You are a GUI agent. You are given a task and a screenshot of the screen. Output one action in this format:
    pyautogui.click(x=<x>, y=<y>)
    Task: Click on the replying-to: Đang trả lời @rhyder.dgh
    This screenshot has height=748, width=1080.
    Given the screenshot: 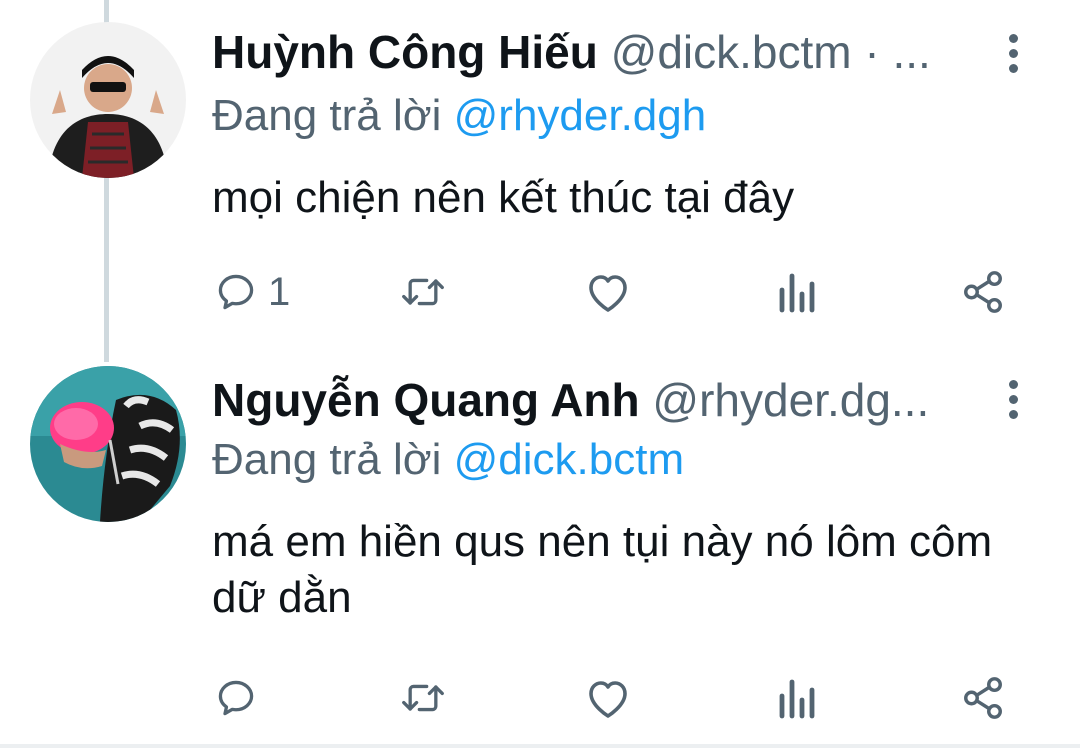 What is the action you would take?
    pyautogui.click(x=459, y=116)
    